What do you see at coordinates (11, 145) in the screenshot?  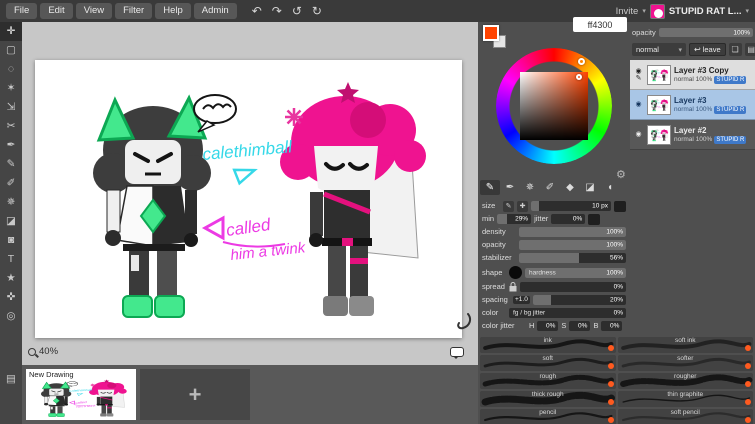 I see `pen-tool-icon: ✒` at bounding box center [11, 145].